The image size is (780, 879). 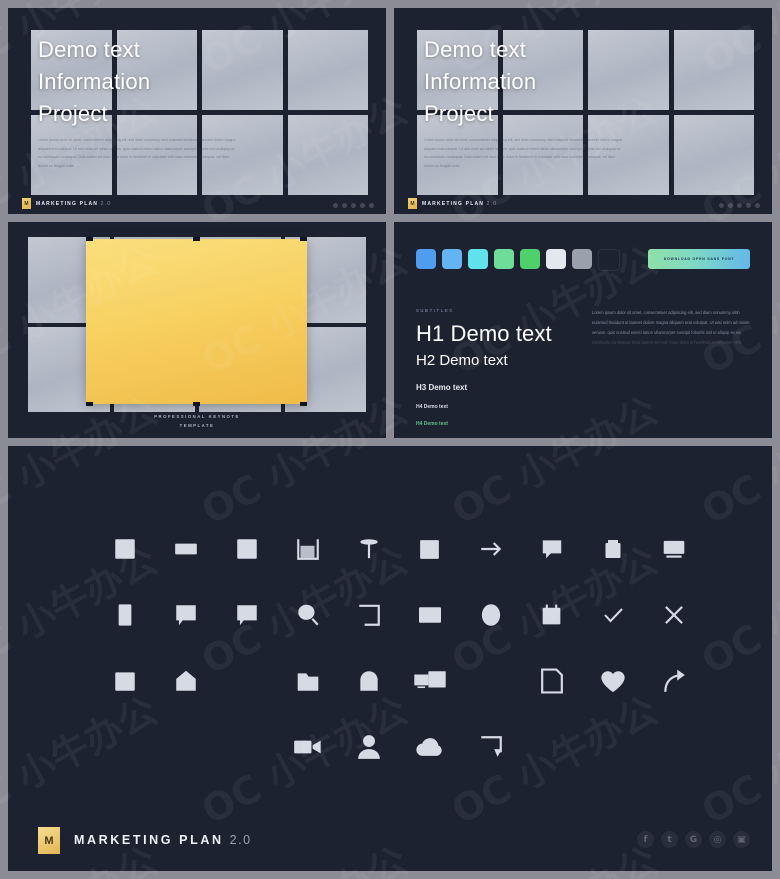 I want to click on slide-title: Demo text Information Project, so click(x=534, y=82).